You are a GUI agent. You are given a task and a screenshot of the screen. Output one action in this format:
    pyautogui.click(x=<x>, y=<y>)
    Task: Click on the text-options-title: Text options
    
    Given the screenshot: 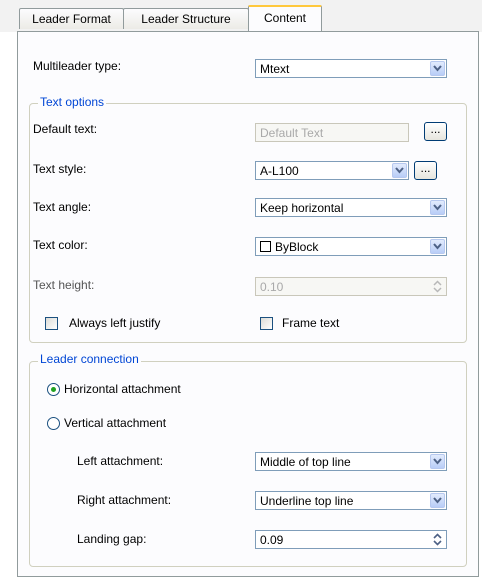 What is the action you would take?
    pyautogui.click(x=72, y=102)
    